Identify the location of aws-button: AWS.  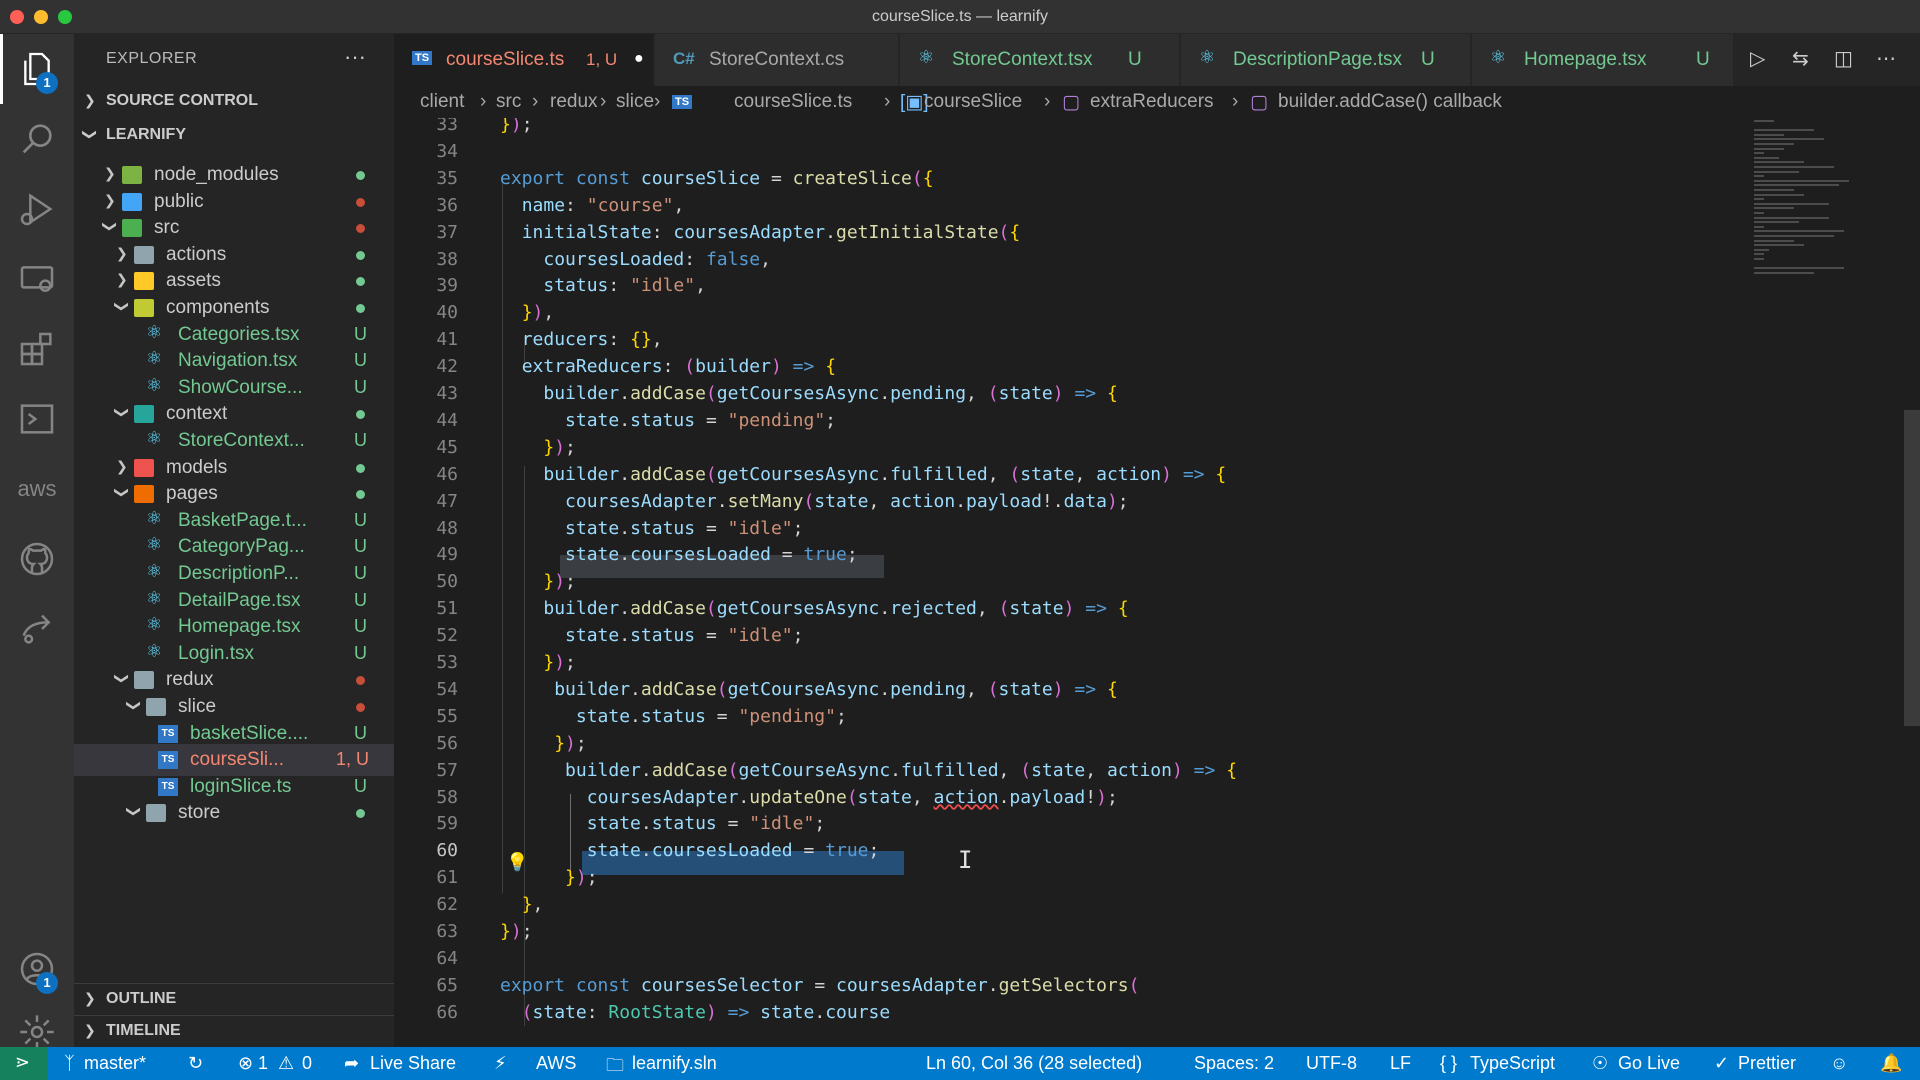
(556, 1063).